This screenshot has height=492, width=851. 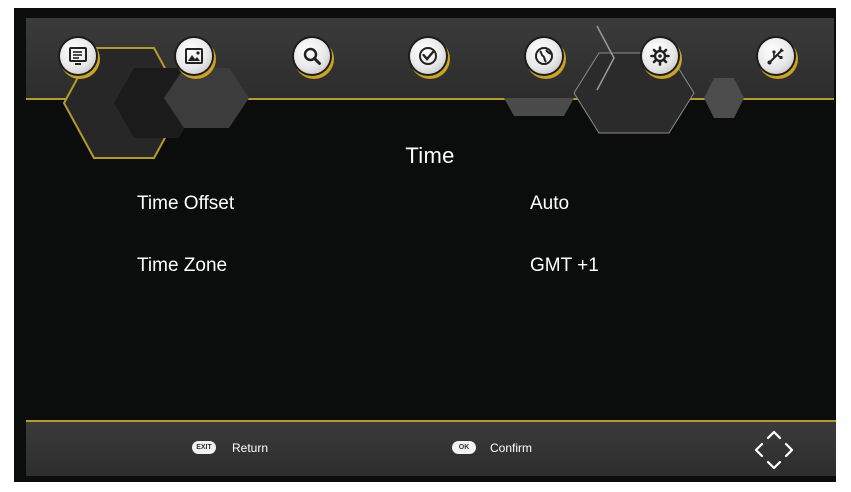 I want to click on exit-key-badge: EXIT, so click(x=204, y=447).